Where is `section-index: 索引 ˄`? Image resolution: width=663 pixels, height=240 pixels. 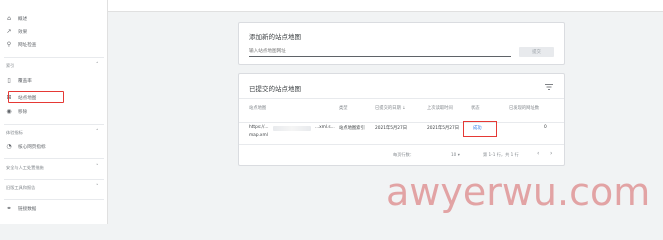
section-index: 索引 ˄ is located at coordinates (54, 66).